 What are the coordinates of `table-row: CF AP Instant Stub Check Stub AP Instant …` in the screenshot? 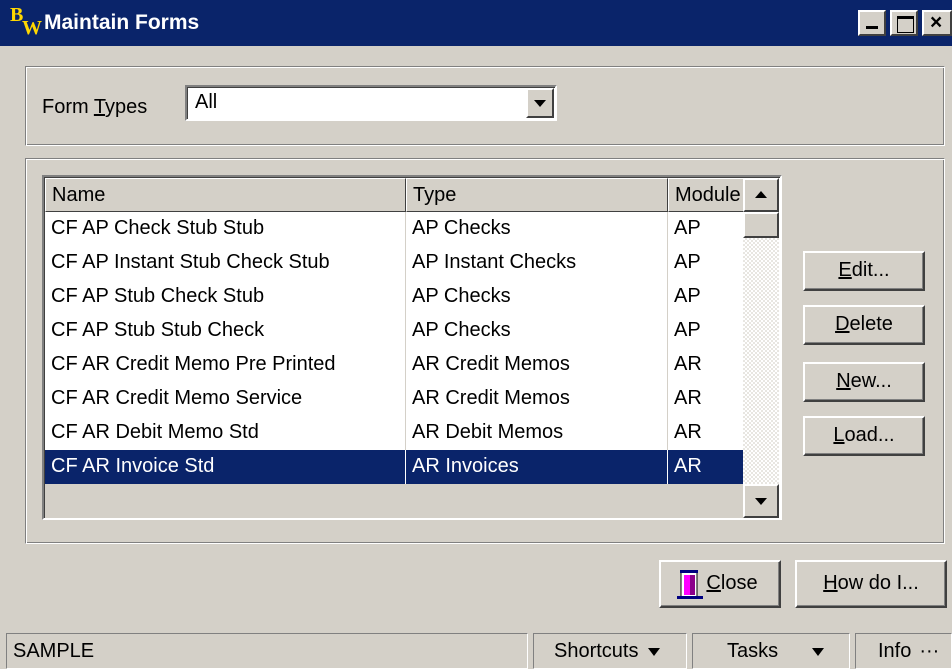 It's located at (395, 263).